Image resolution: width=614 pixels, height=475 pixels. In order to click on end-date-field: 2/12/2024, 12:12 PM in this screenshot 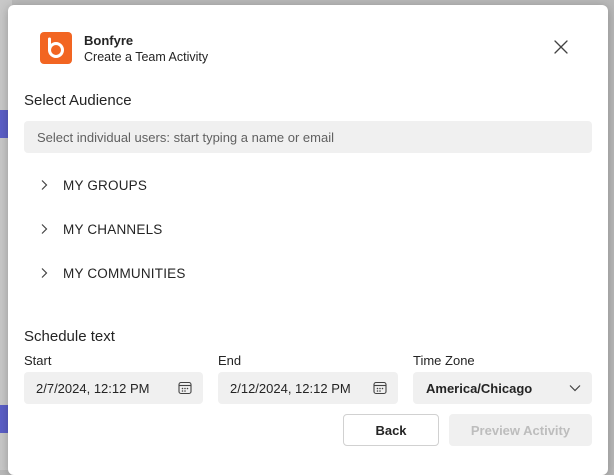, I will do `click(308, 388)`.